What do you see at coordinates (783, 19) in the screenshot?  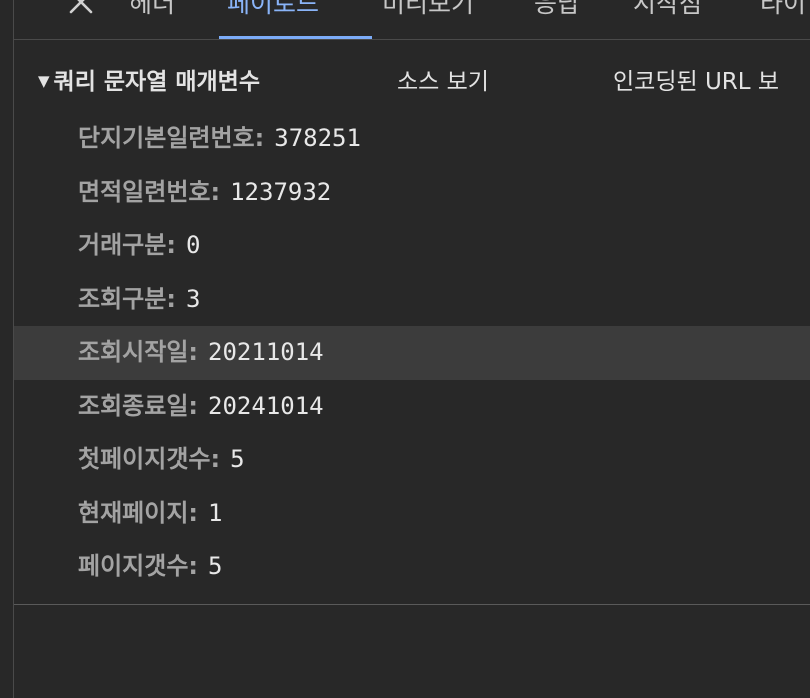 I see `tab-timing: 타이` at bounding box center [783, 19].